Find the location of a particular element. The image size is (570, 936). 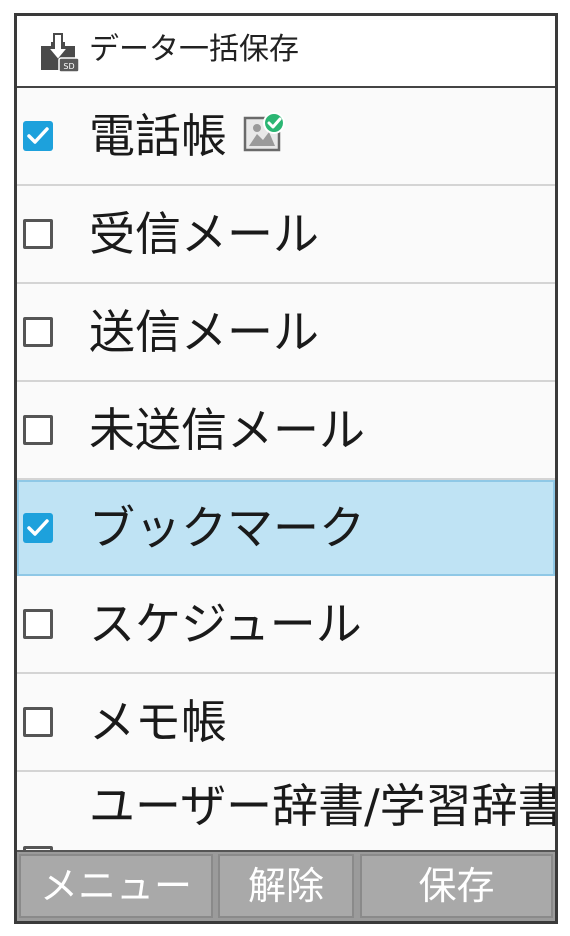

list-item-received-mail: 受信メール is located at coordinates (286, 235).